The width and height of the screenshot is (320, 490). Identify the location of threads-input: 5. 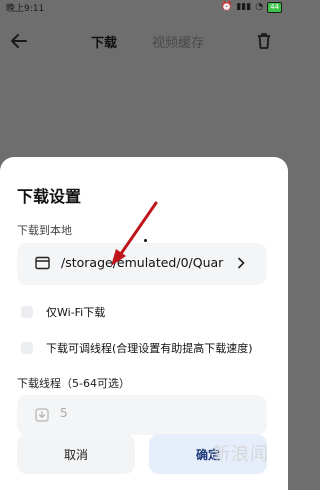
(142, 415).